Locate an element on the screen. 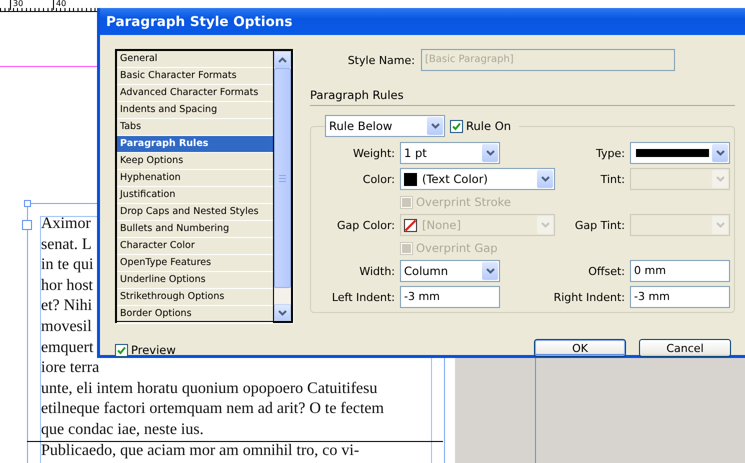 The height and width of the screenshot is (463, 745). field-label: Type: is located at coordinates (610, 153).